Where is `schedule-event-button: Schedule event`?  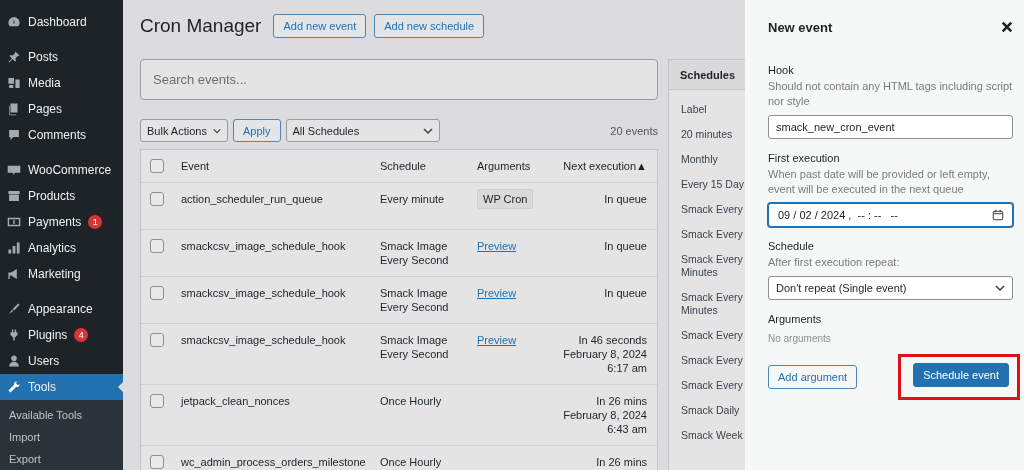 schedule-event-button: Schedule event is located at coordinates (961, 375).